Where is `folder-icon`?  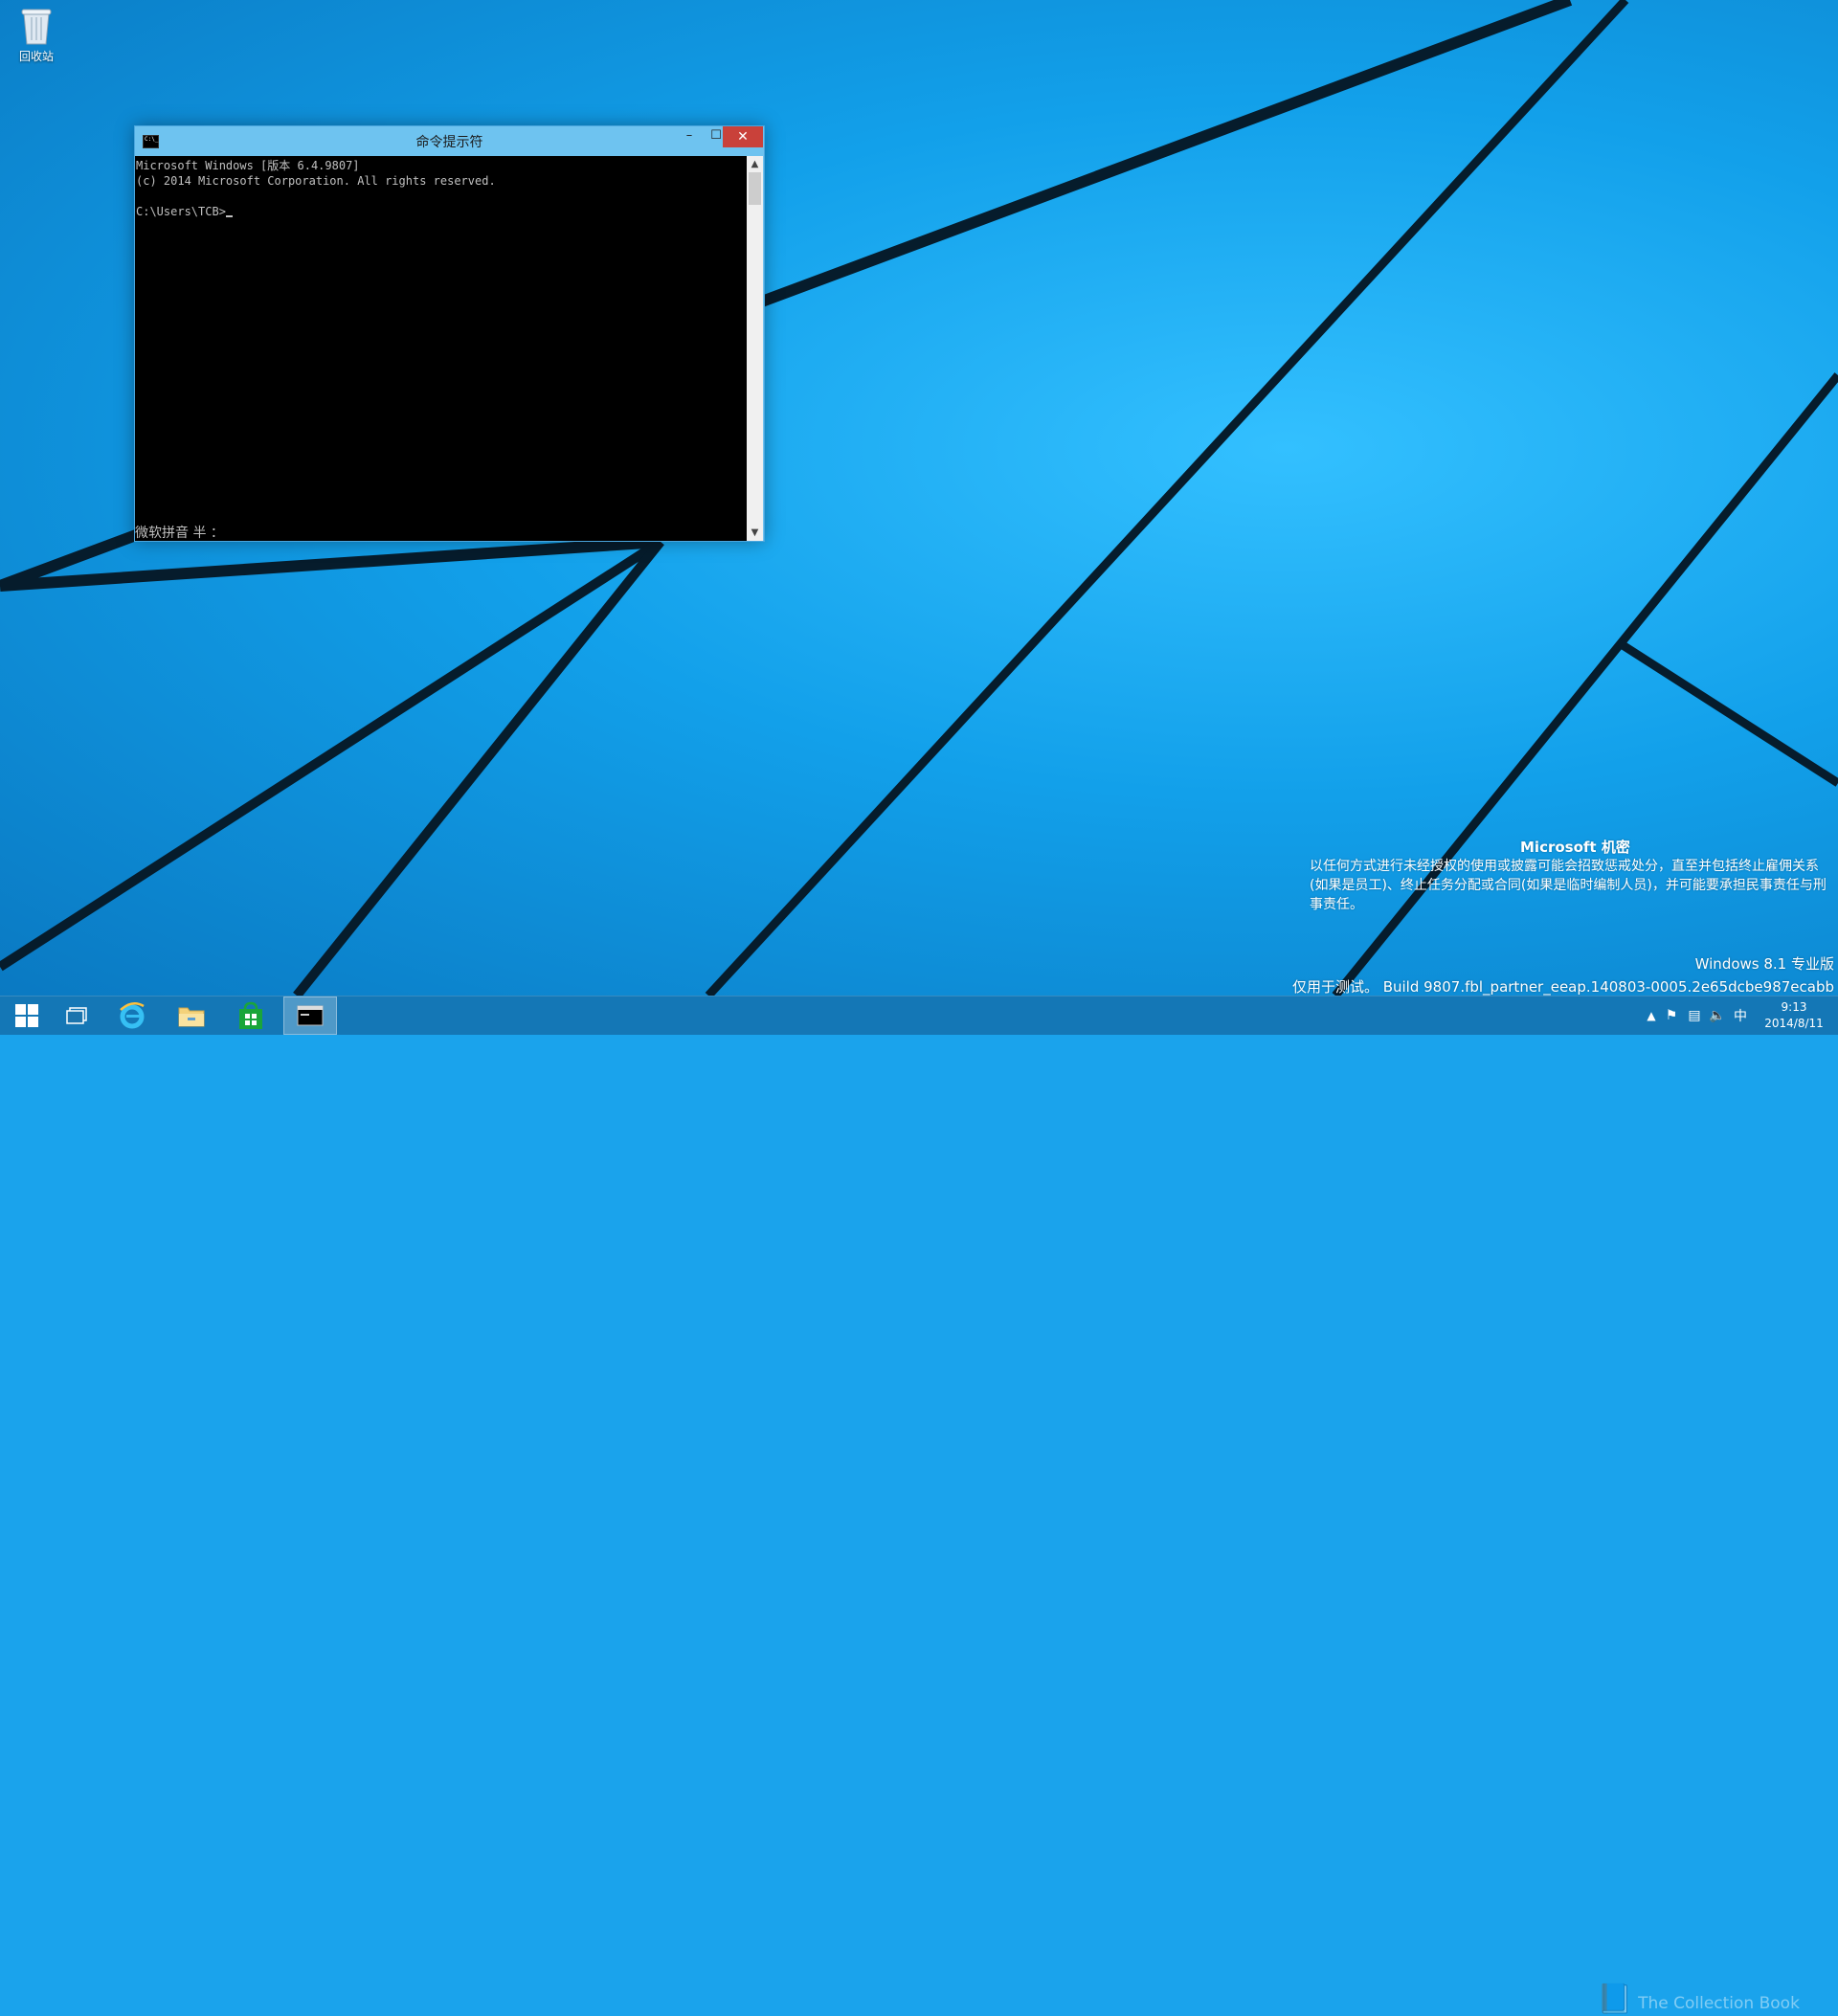
folder-icon is located at coordinates (191, 1017).